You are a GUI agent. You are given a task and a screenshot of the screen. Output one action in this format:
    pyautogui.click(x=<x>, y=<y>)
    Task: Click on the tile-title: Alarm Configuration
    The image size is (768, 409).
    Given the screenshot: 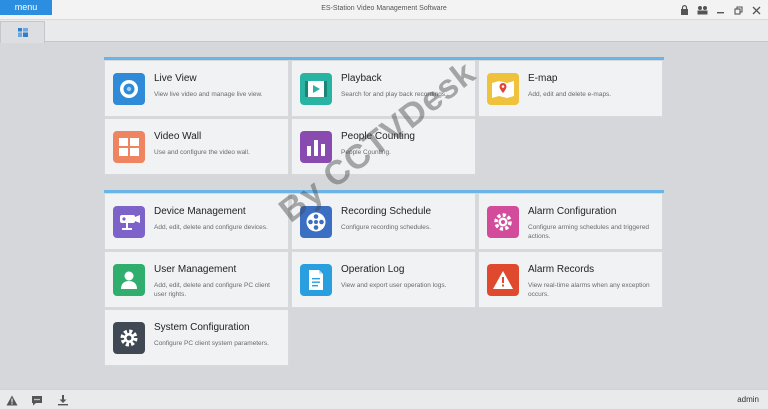 What is the action you would take?
    pyautogui.click(x=572, y=211)
    